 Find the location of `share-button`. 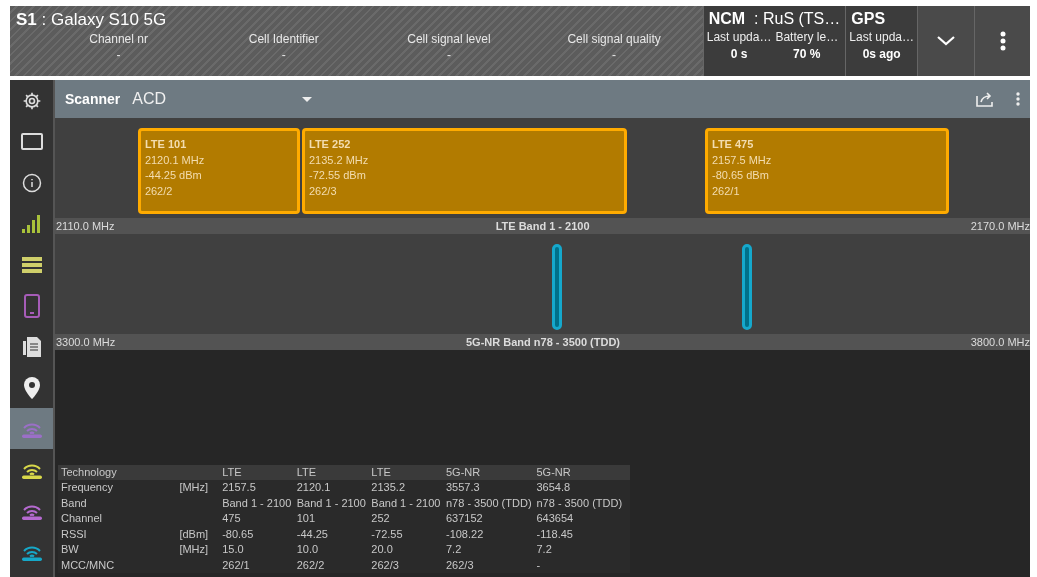

share-button is located at coordinates (985, 99).